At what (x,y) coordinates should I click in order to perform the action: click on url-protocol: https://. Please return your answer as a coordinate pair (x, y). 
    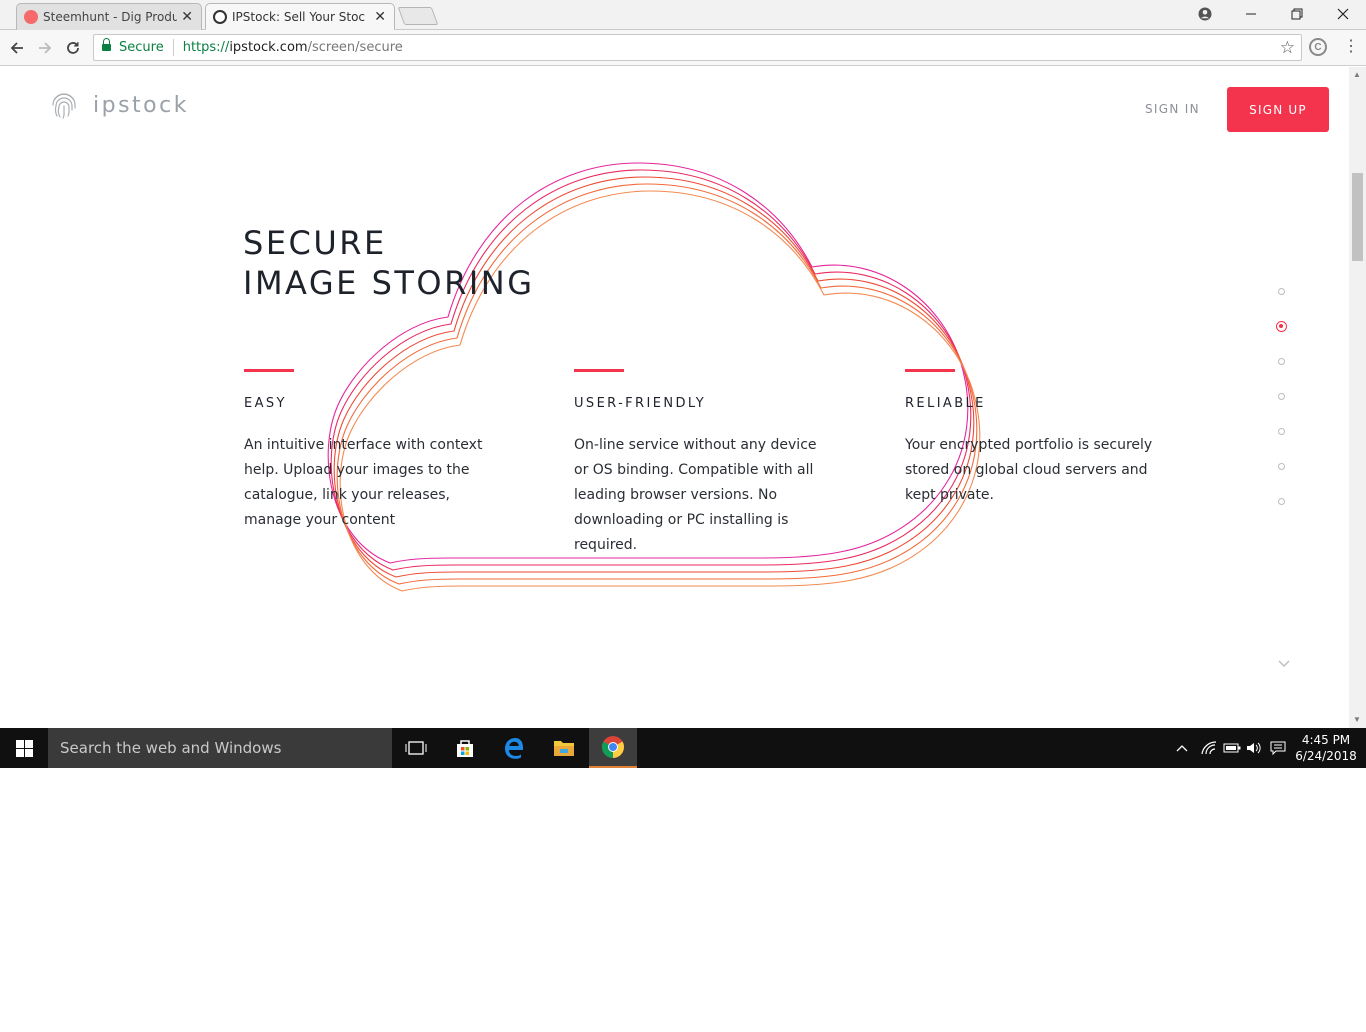
    Looking at the image, I should click on (206, 47).